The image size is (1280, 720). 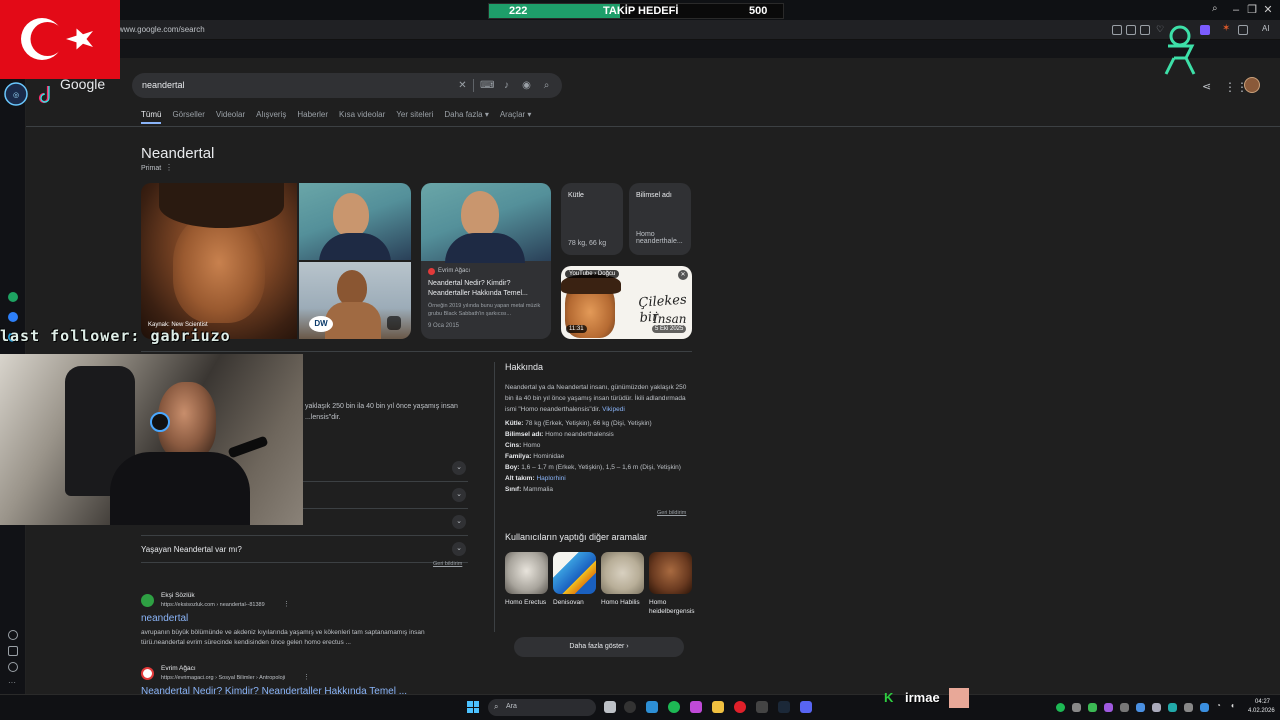 I want to click on clear-icon: ✕, so click(x=462, y=85).